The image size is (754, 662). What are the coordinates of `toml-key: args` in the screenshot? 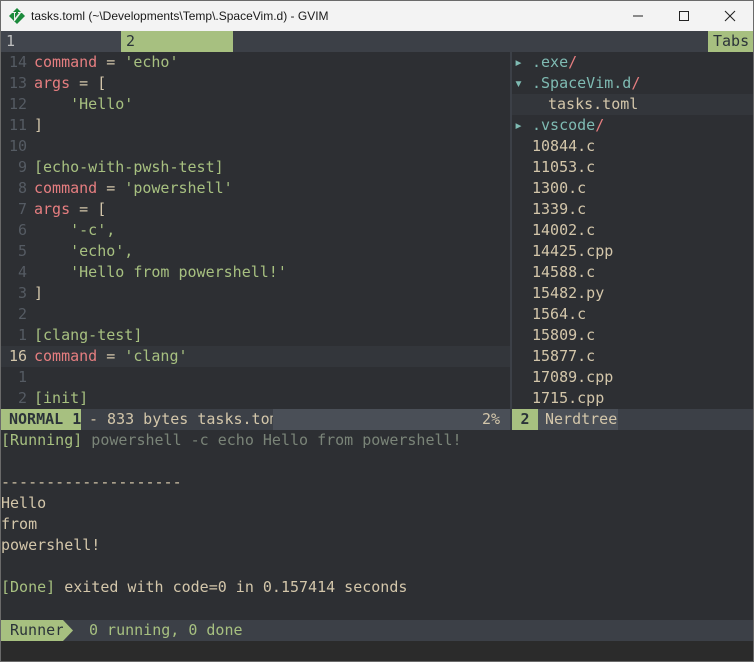 It's located at (52, 83).